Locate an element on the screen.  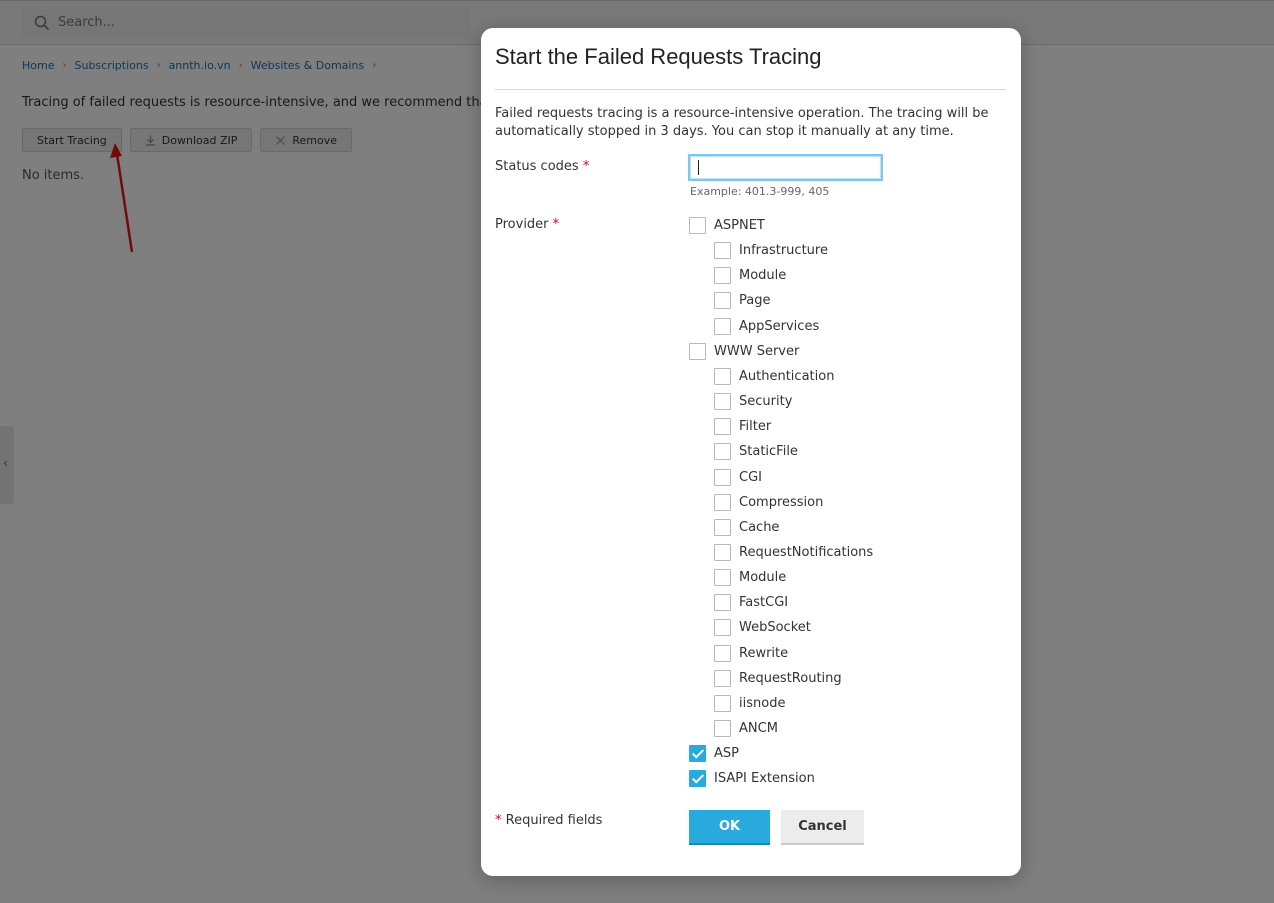
provider-option: ASPNET is located at coordinates (727, 225).